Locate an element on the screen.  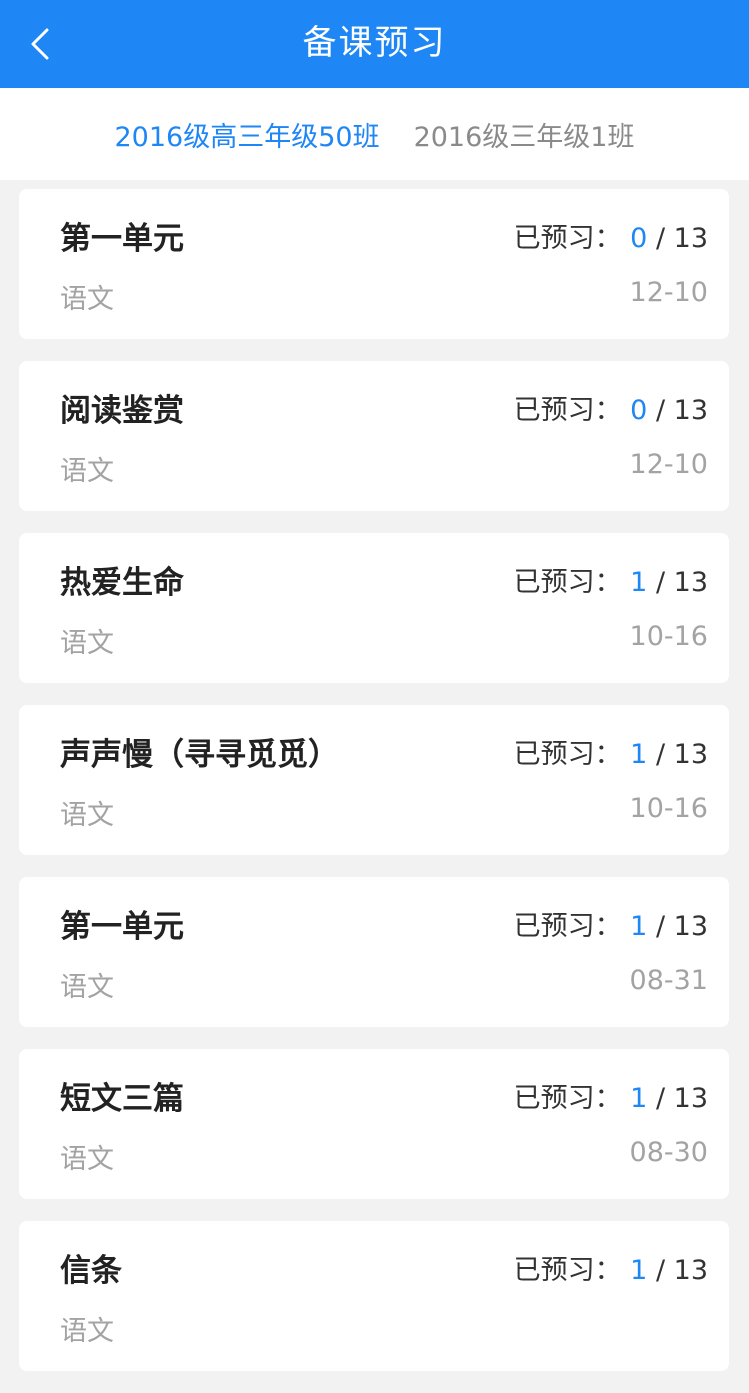
app-header: 备课预习 is located at coordinates (374, 44).